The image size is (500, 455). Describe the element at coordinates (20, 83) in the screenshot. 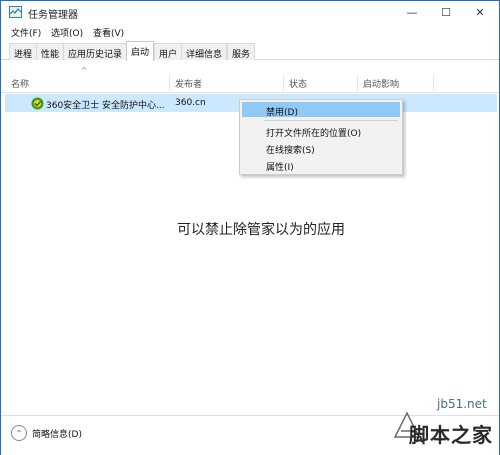

I see `column-name: 名称` at that location.